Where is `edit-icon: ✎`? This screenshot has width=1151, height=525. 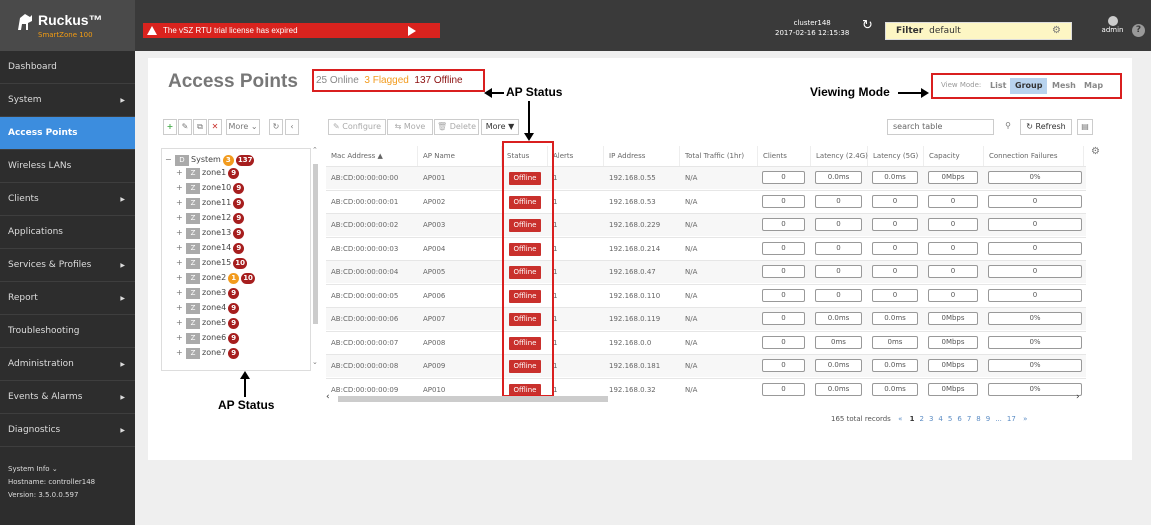 edit-icon: ✎ is located at coordinates (185, 127).